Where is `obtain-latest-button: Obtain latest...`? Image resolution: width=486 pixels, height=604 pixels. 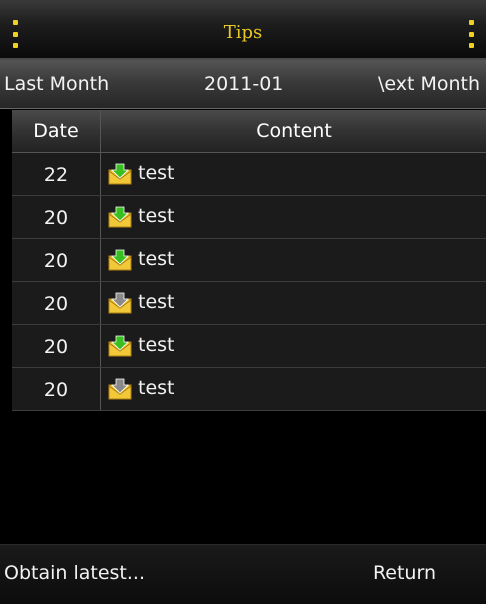
obtain-latest-button: Obtain latest... is located at coordinates (74, 573).